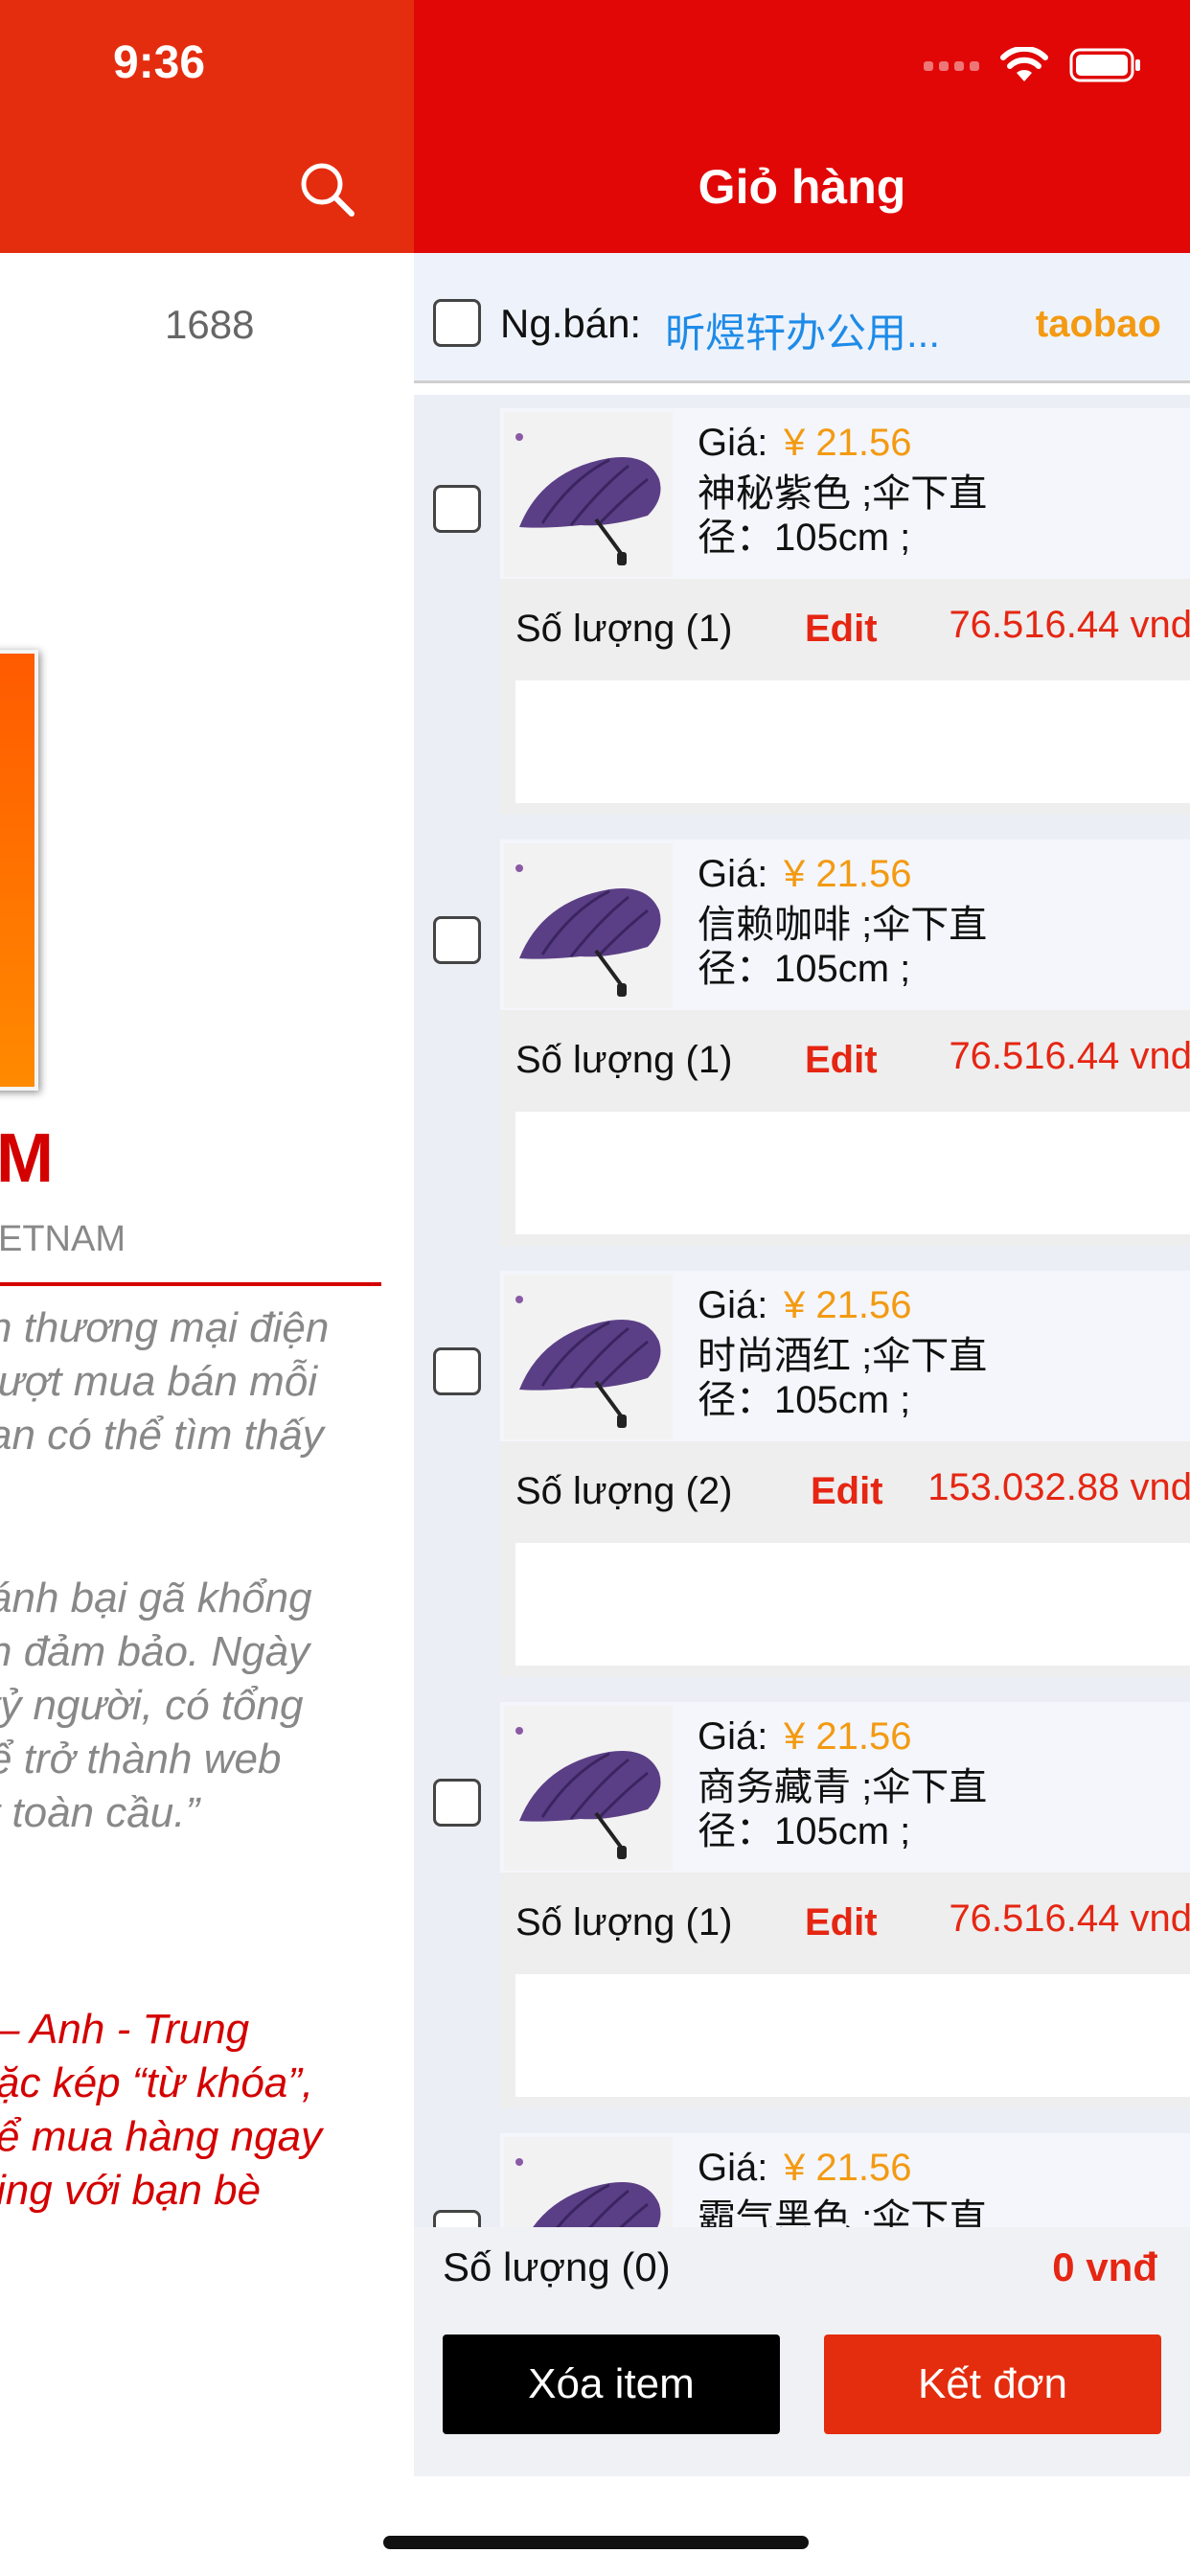  What do you see at coordinates (1059, 1487) in the screenshot?
I see `item-total: 153.032.88 vnd` at bounding box center [1059, 1487].